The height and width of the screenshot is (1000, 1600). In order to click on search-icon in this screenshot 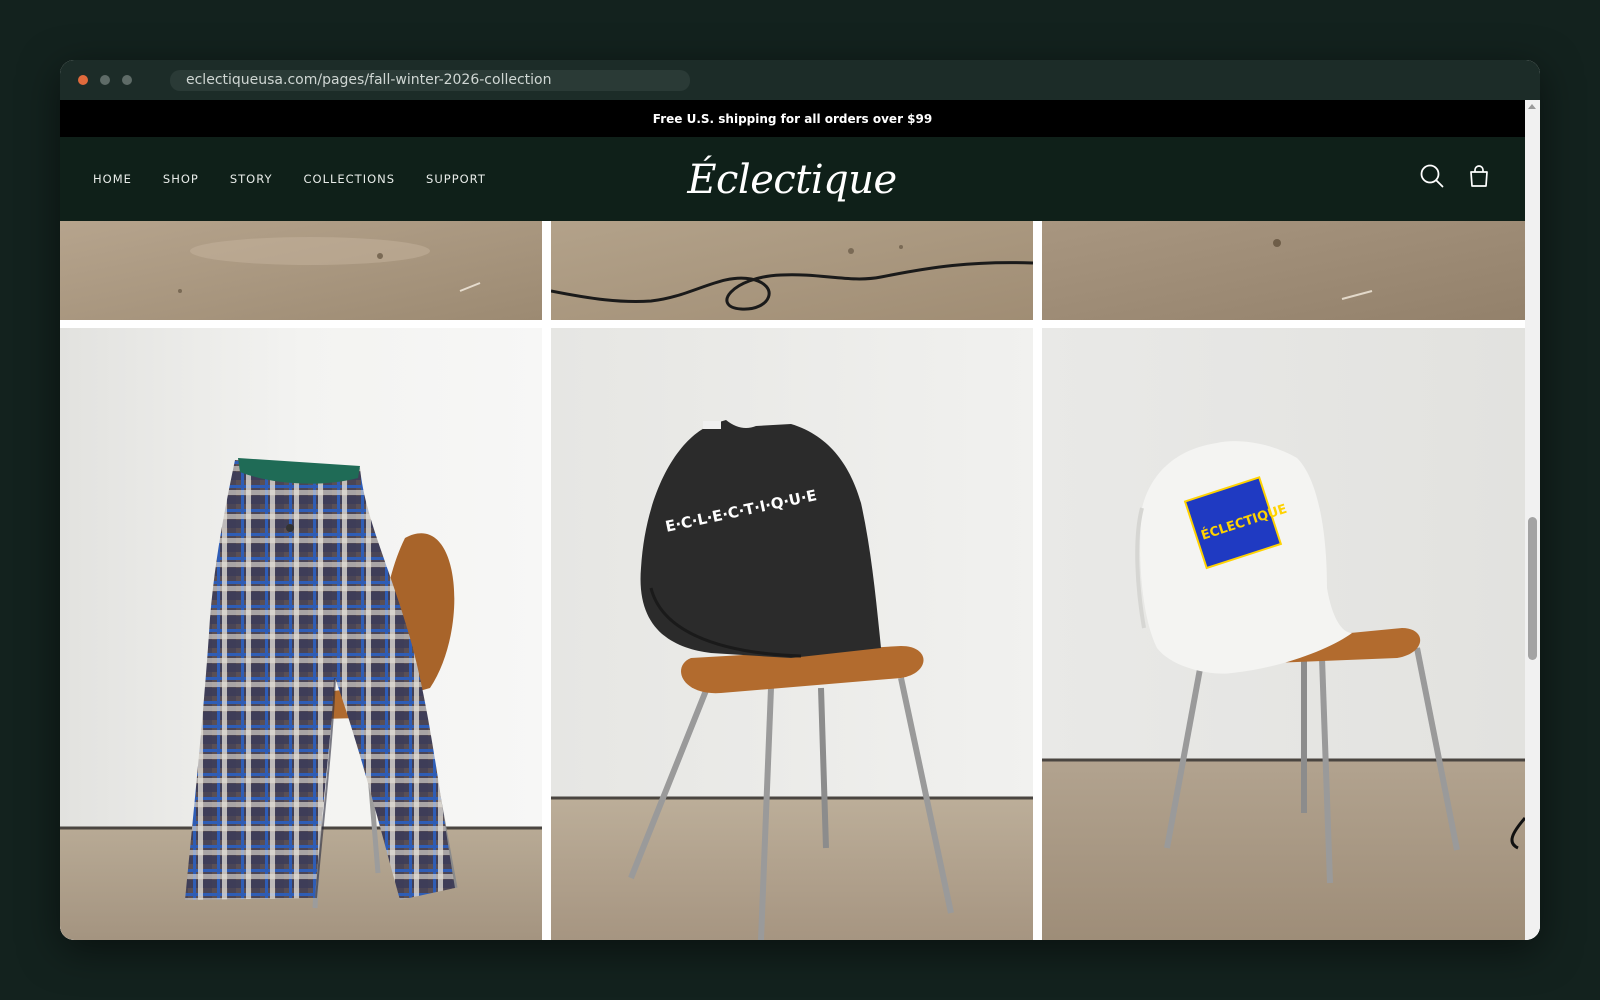, I will do `click(1432, 176)`.